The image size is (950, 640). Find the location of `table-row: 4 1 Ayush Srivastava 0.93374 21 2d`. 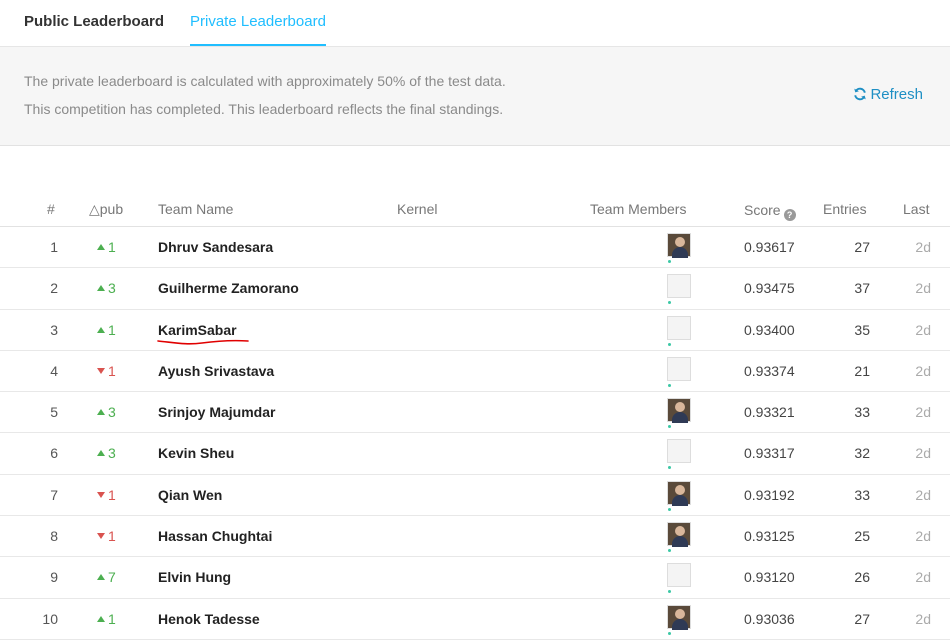

table-row: 4 1 Ayush Srivastava 0.93374 21 2d is located at coordinates (475, 372).